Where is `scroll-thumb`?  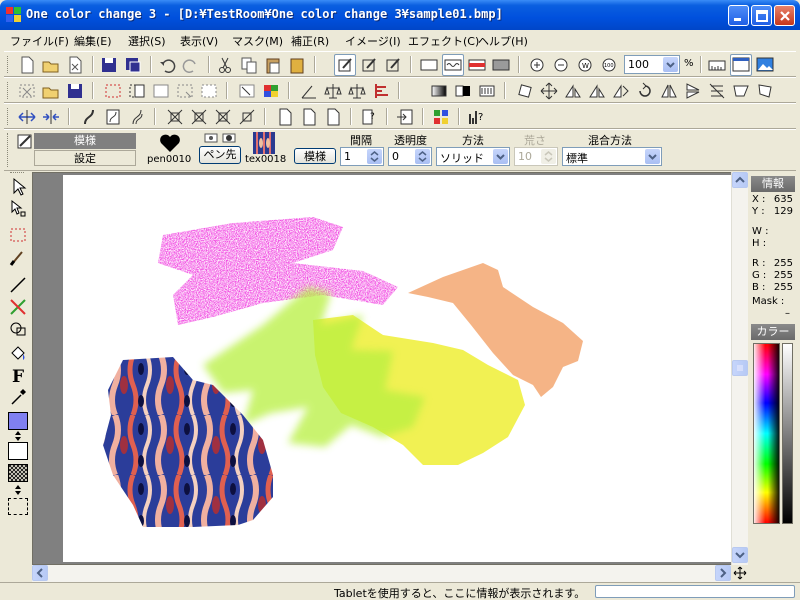
scroll-thumb is located at coordinates (740, 368).